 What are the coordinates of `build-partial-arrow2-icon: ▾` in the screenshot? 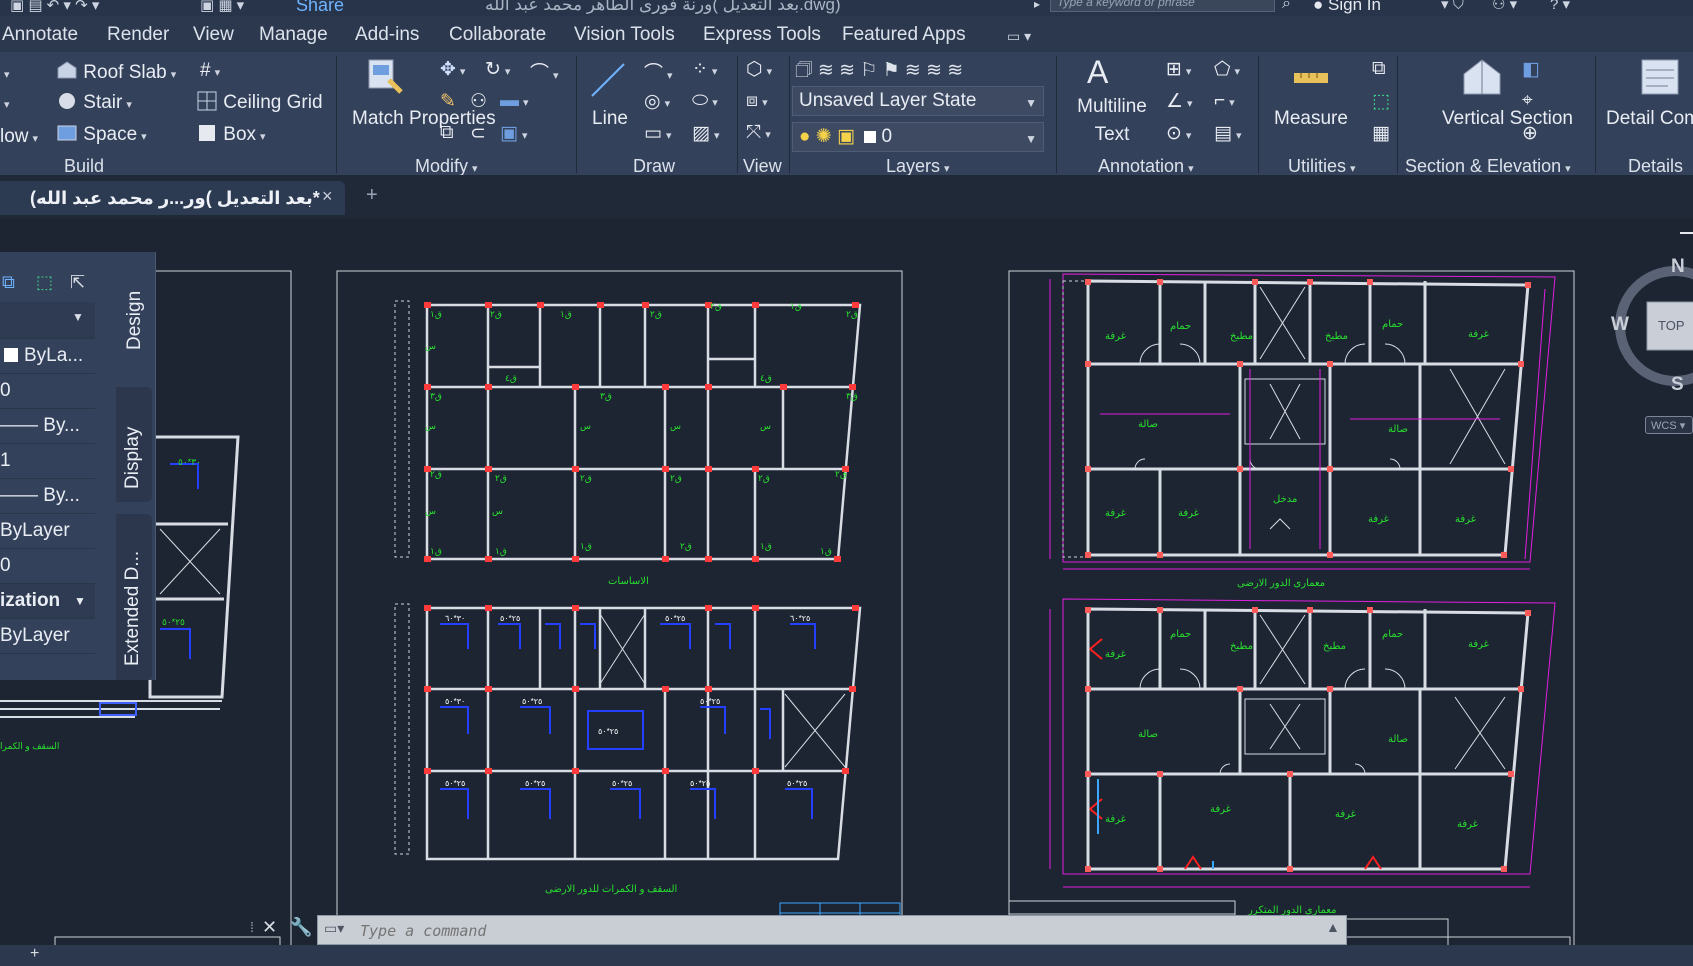 It's located at (5, 103).